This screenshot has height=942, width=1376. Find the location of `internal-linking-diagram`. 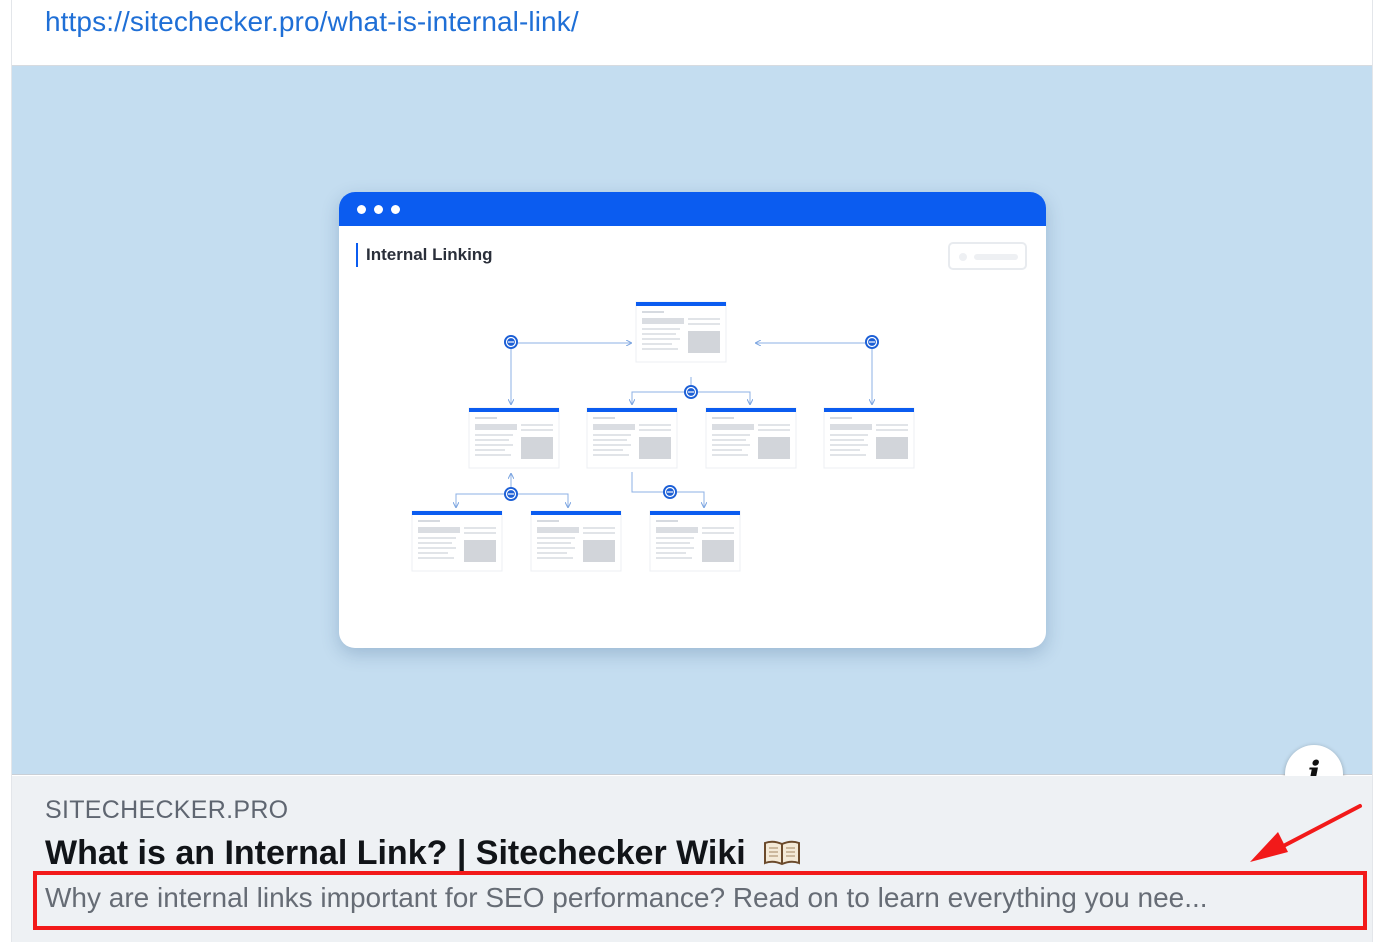

internal-linking-diagram is located at coordinates (663, 436).